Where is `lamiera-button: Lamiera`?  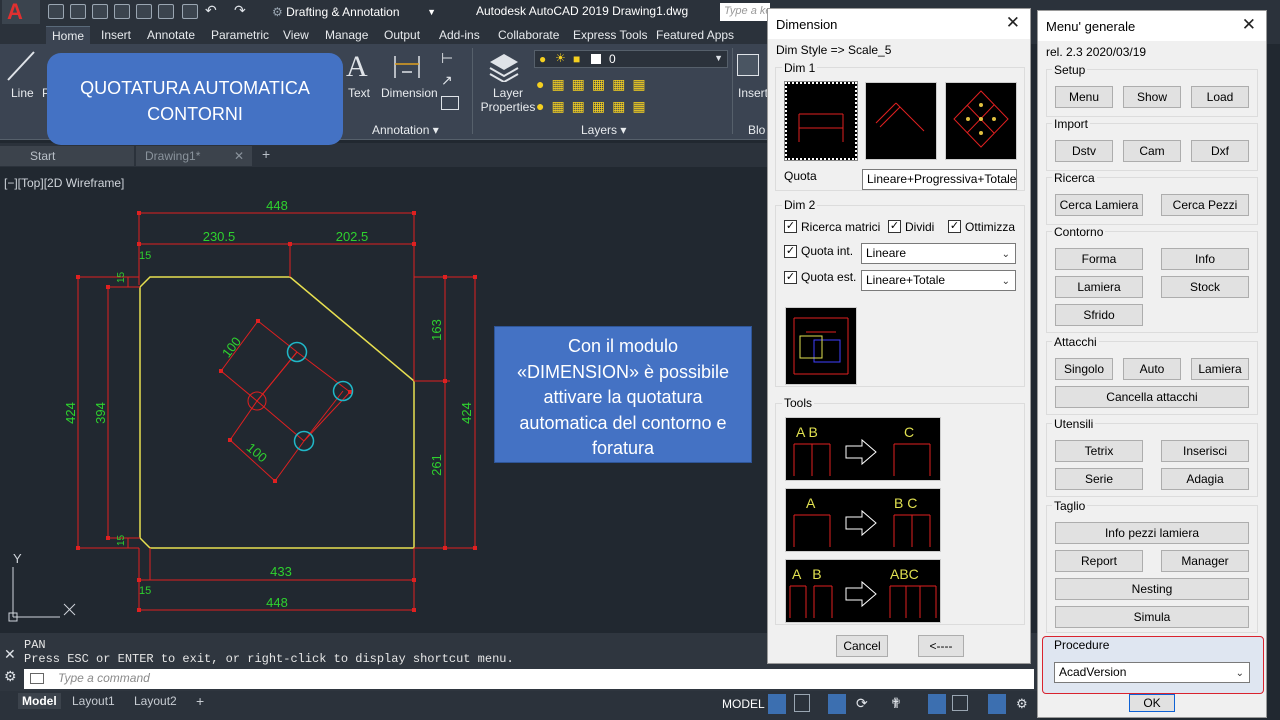 lamiera-button: Lamiera is located at coordinates (1099, 287).